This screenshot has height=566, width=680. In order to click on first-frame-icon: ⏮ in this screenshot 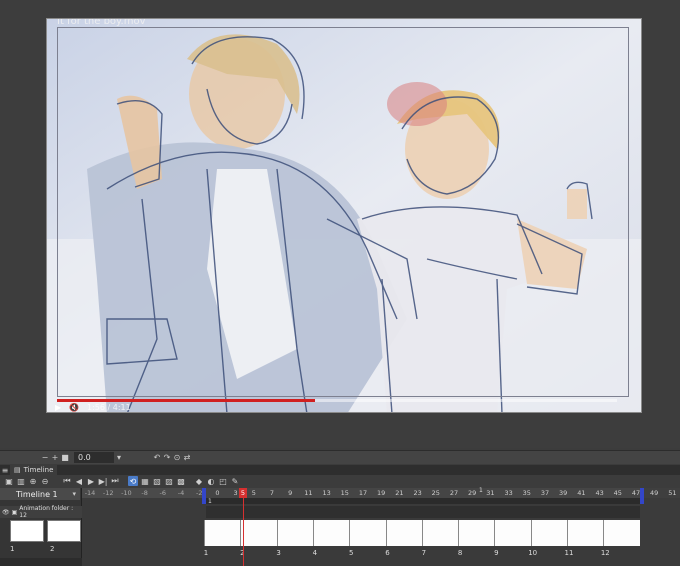, I will do `click(67, 481)`.